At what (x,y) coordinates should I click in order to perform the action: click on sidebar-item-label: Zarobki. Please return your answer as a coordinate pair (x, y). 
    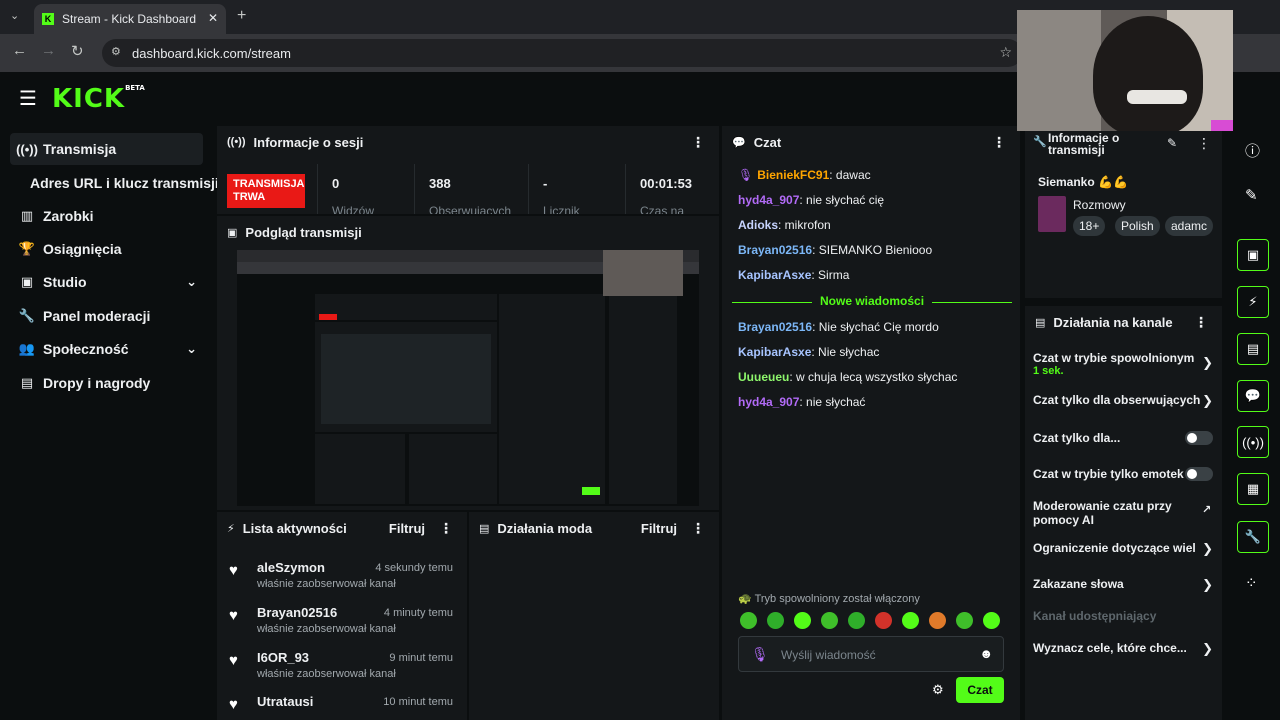
    Looking at the image, I should click on (68, 216).